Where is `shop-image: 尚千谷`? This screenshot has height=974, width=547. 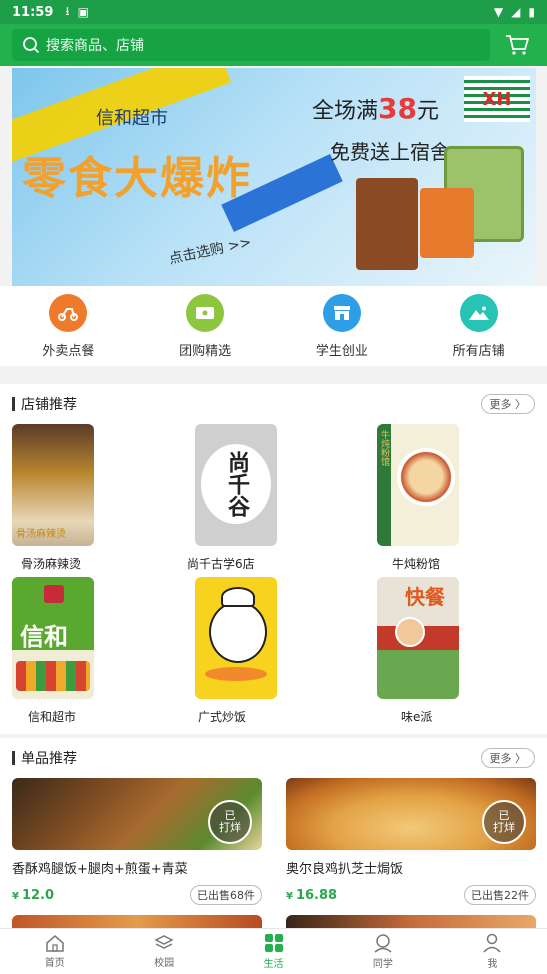
shop-image: 尚千谷 is located at coordinates (236, 485).